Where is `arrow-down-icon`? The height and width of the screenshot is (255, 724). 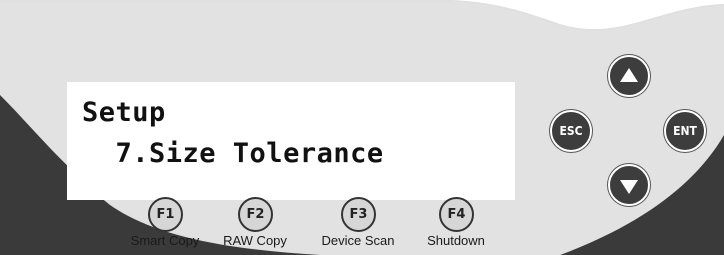 arrow-down-icon is located at coordinates (629, 186).